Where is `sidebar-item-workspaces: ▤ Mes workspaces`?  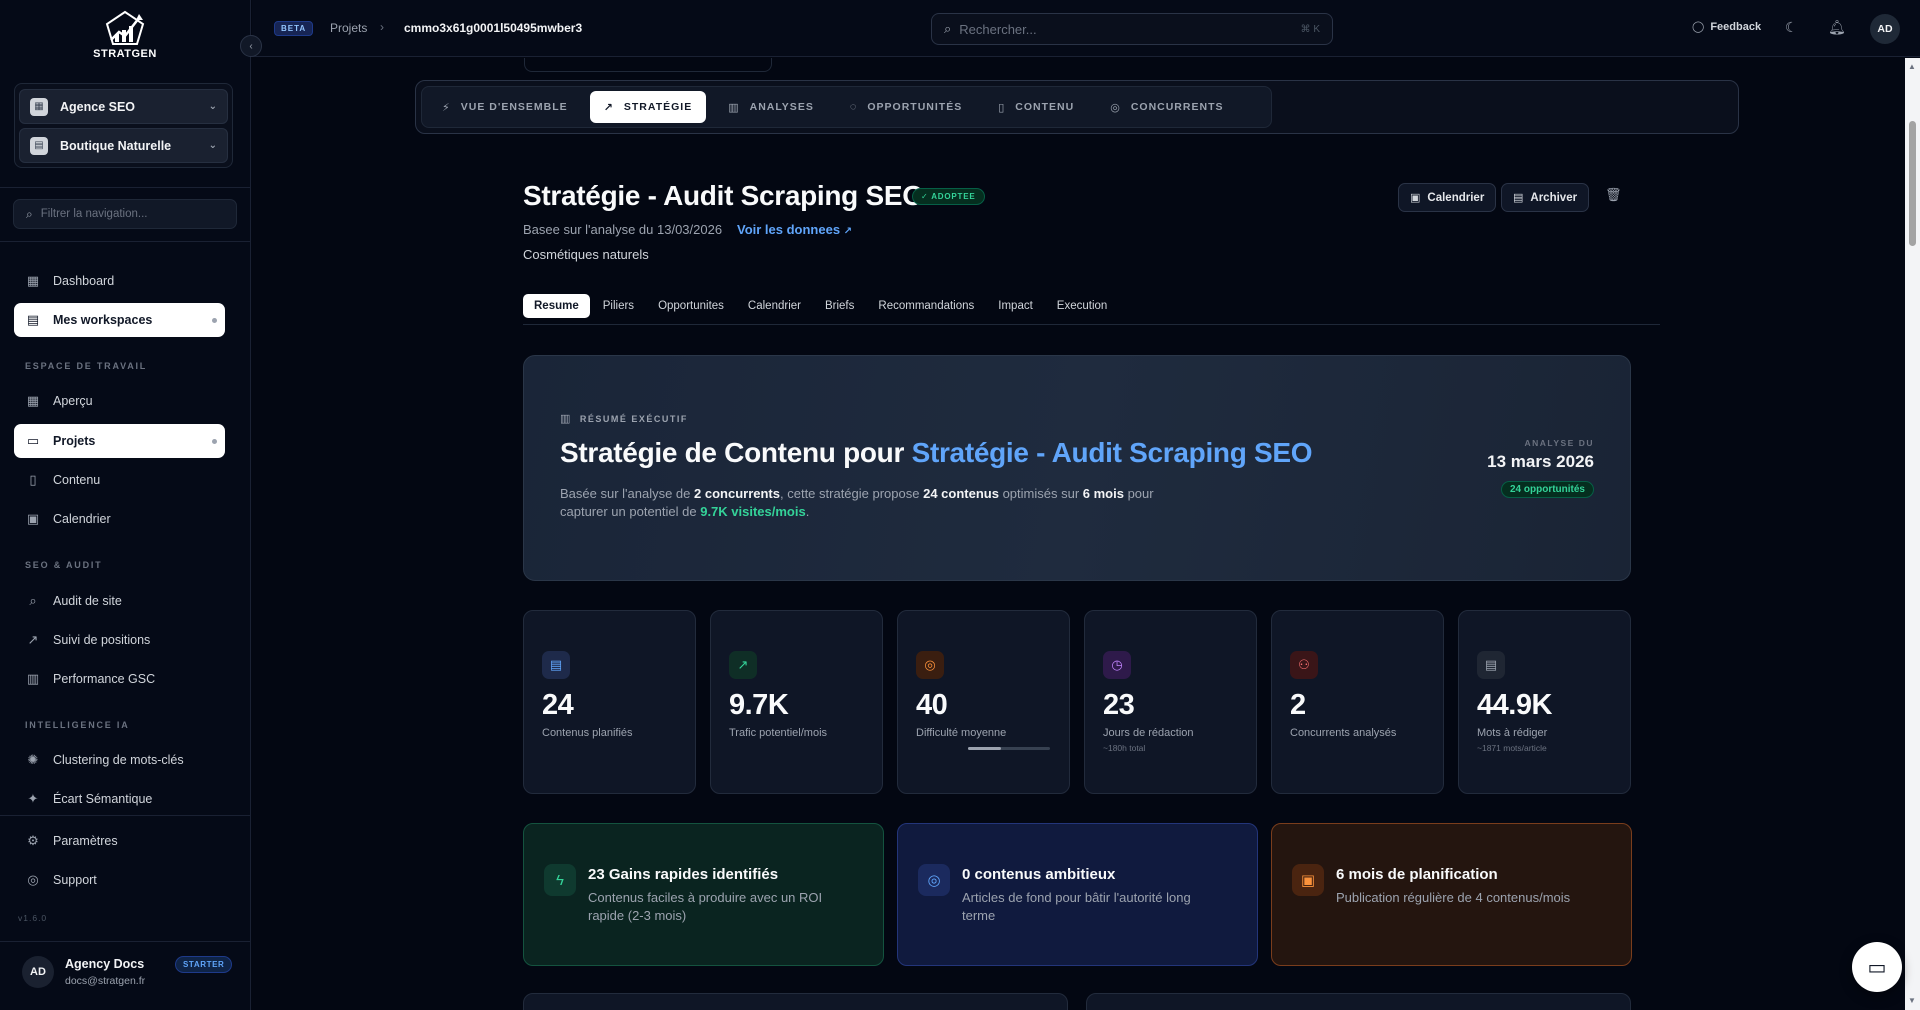
sidebar-item-workspaces: ▤ Mes workspaces is located at coordinates (119, 320).